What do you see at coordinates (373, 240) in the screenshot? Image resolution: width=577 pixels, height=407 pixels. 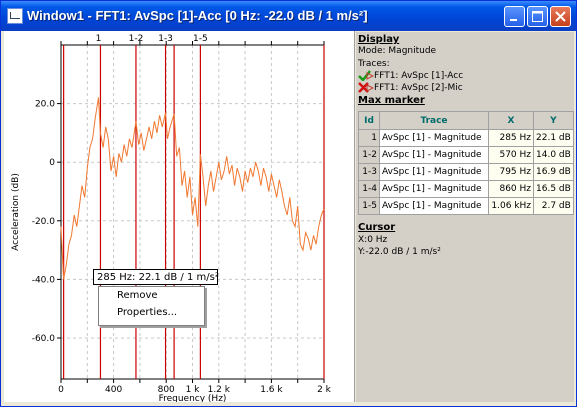 I see `cursor-x: X:0 Hz` at bounding box center [373, 240].